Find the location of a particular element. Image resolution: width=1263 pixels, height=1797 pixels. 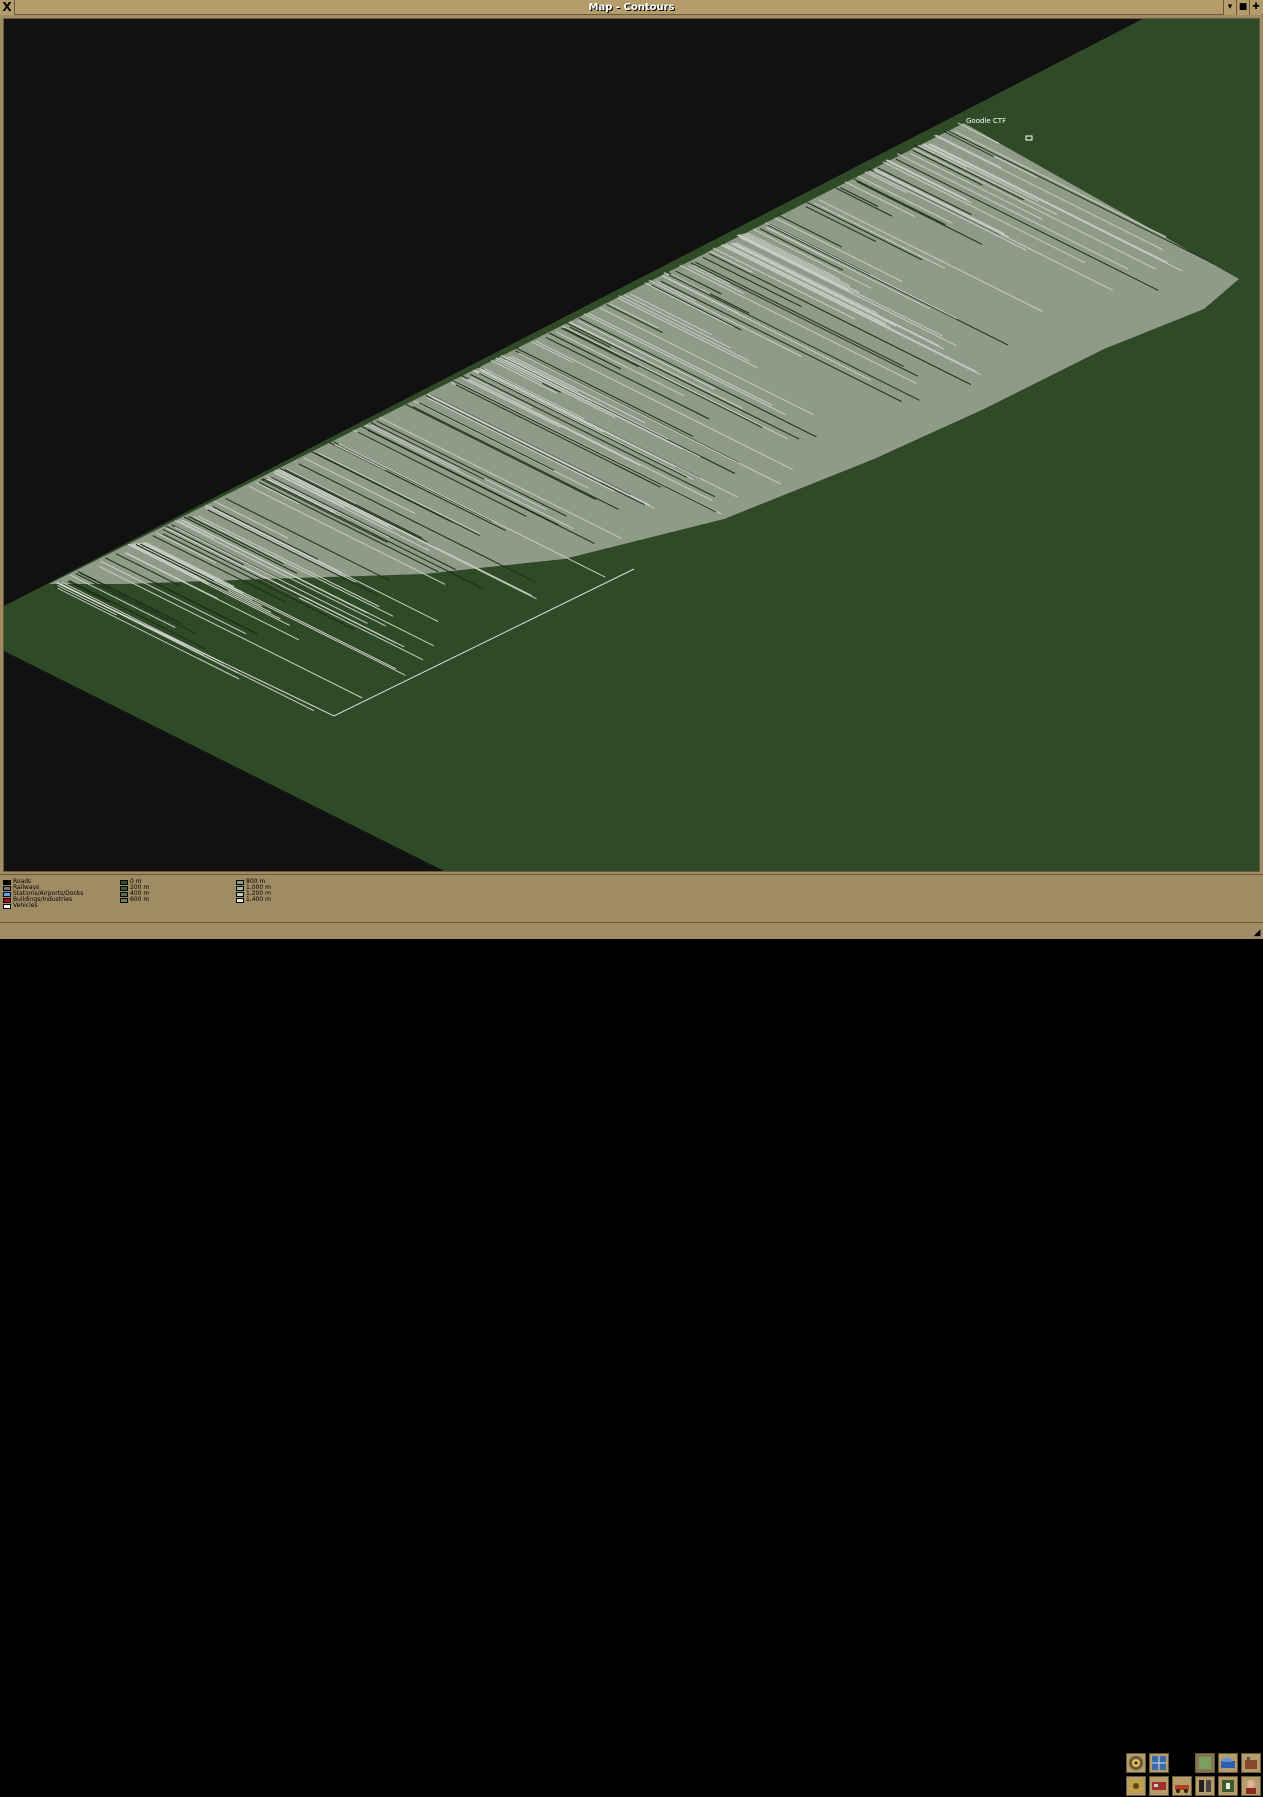

status-bar: ◢ is located at coordinates (631, 930).